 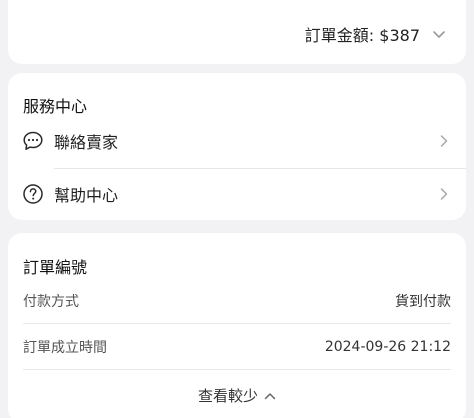 I want to click on contact-seller-label: 聯絡賣家, so click(x=86, y=142).